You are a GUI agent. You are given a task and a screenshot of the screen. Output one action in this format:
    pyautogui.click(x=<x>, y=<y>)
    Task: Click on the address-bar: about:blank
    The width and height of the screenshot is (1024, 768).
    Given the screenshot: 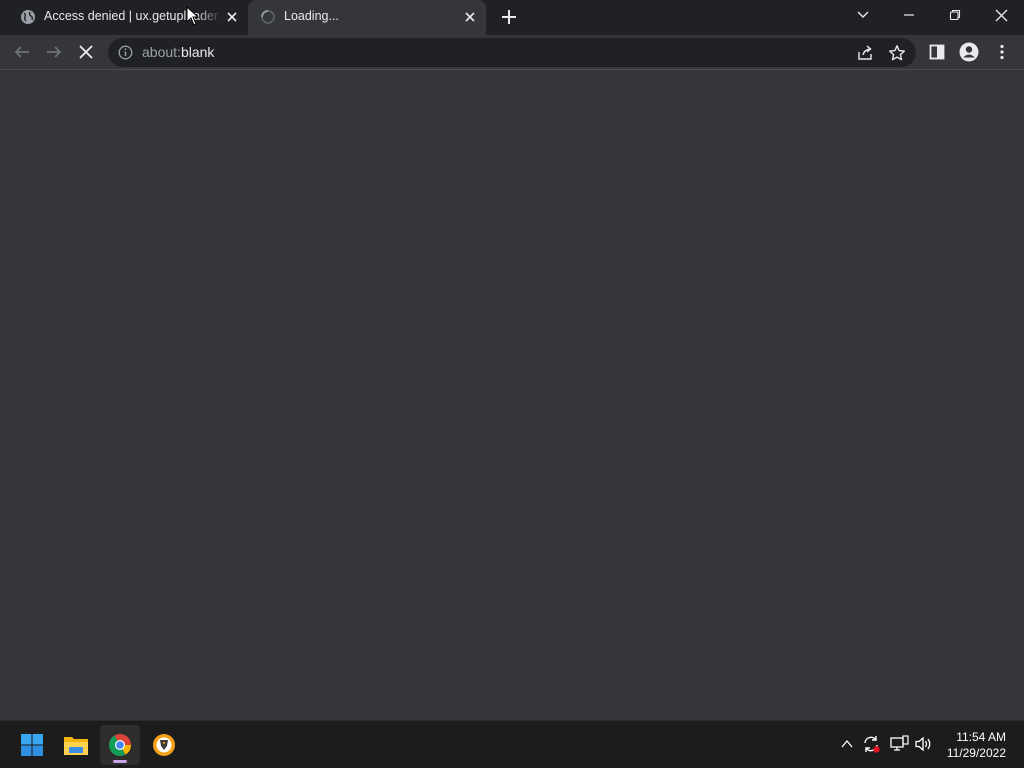 What is the action you would take?
    pyautogui.click(x=512, y=52)
    